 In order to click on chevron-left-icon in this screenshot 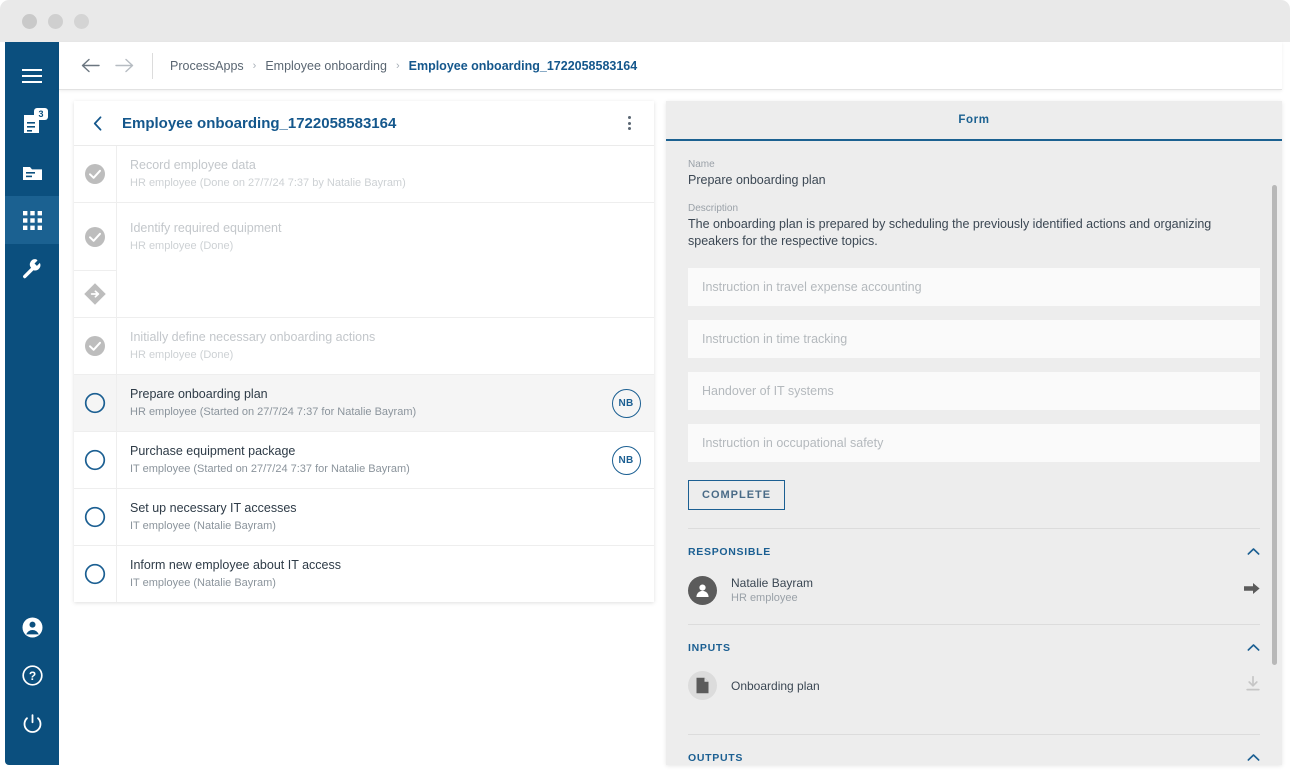, I will do `click(97, 123)`.